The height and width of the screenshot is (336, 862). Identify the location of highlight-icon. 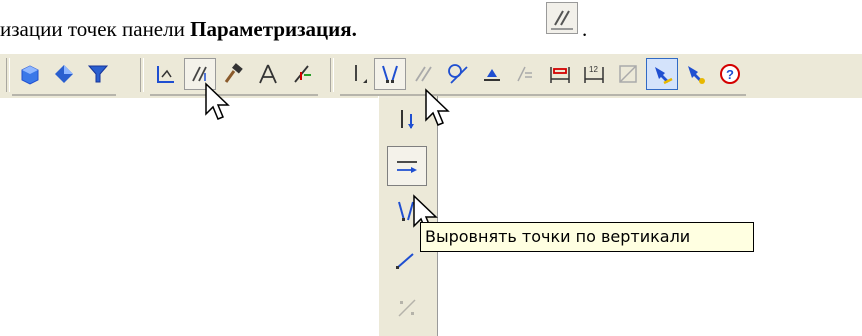
(662, 74).